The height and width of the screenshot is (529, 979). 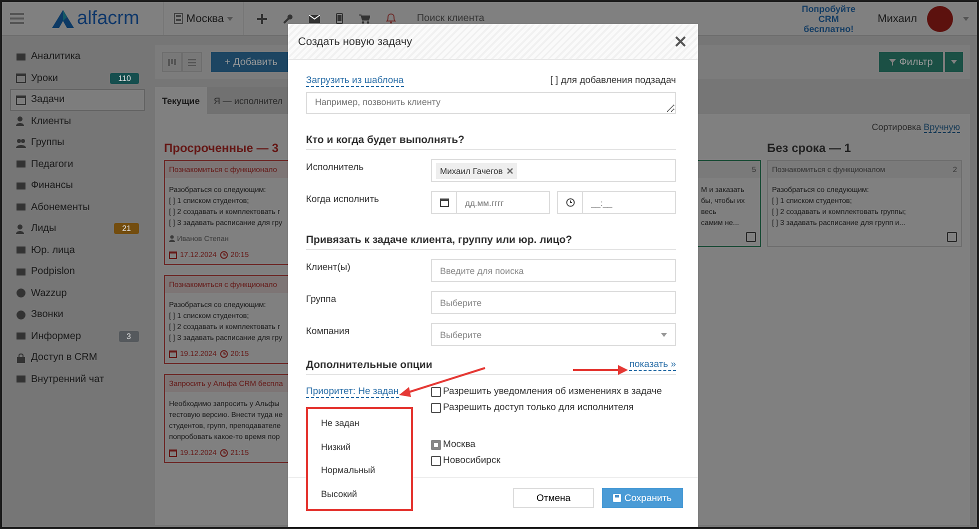 I want to click on option-checkbox: Разрешить доступ только для исполнителя, so click(x=546, y=407).